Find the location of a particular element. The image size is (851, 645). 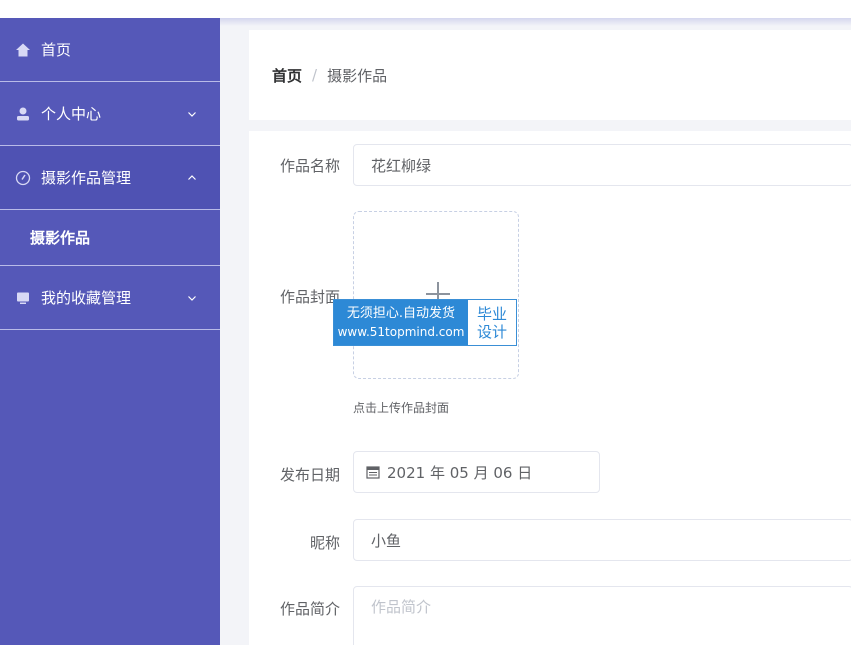

intro-label: 作品简介 is located at coordinates (309, 609).